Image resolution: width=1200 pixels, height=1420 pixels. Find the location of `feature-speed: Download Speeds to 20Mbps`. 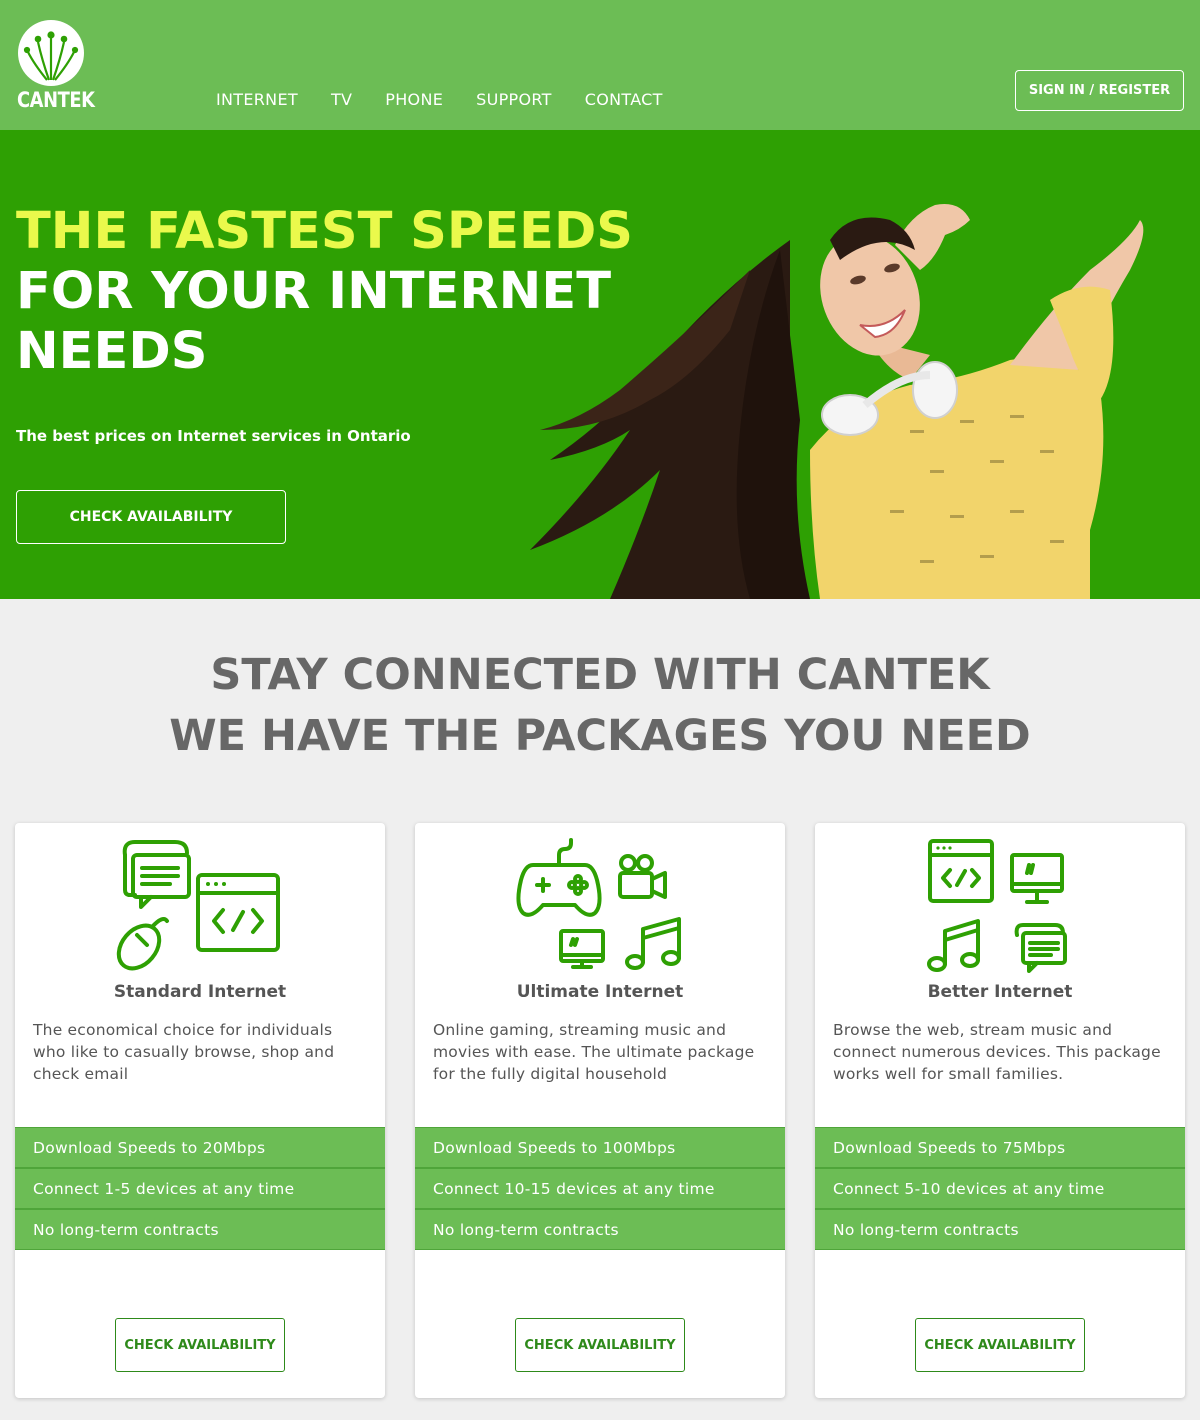

feature-speed: Download Speeds to 20Mbps is located at coordinates (200, 1147).